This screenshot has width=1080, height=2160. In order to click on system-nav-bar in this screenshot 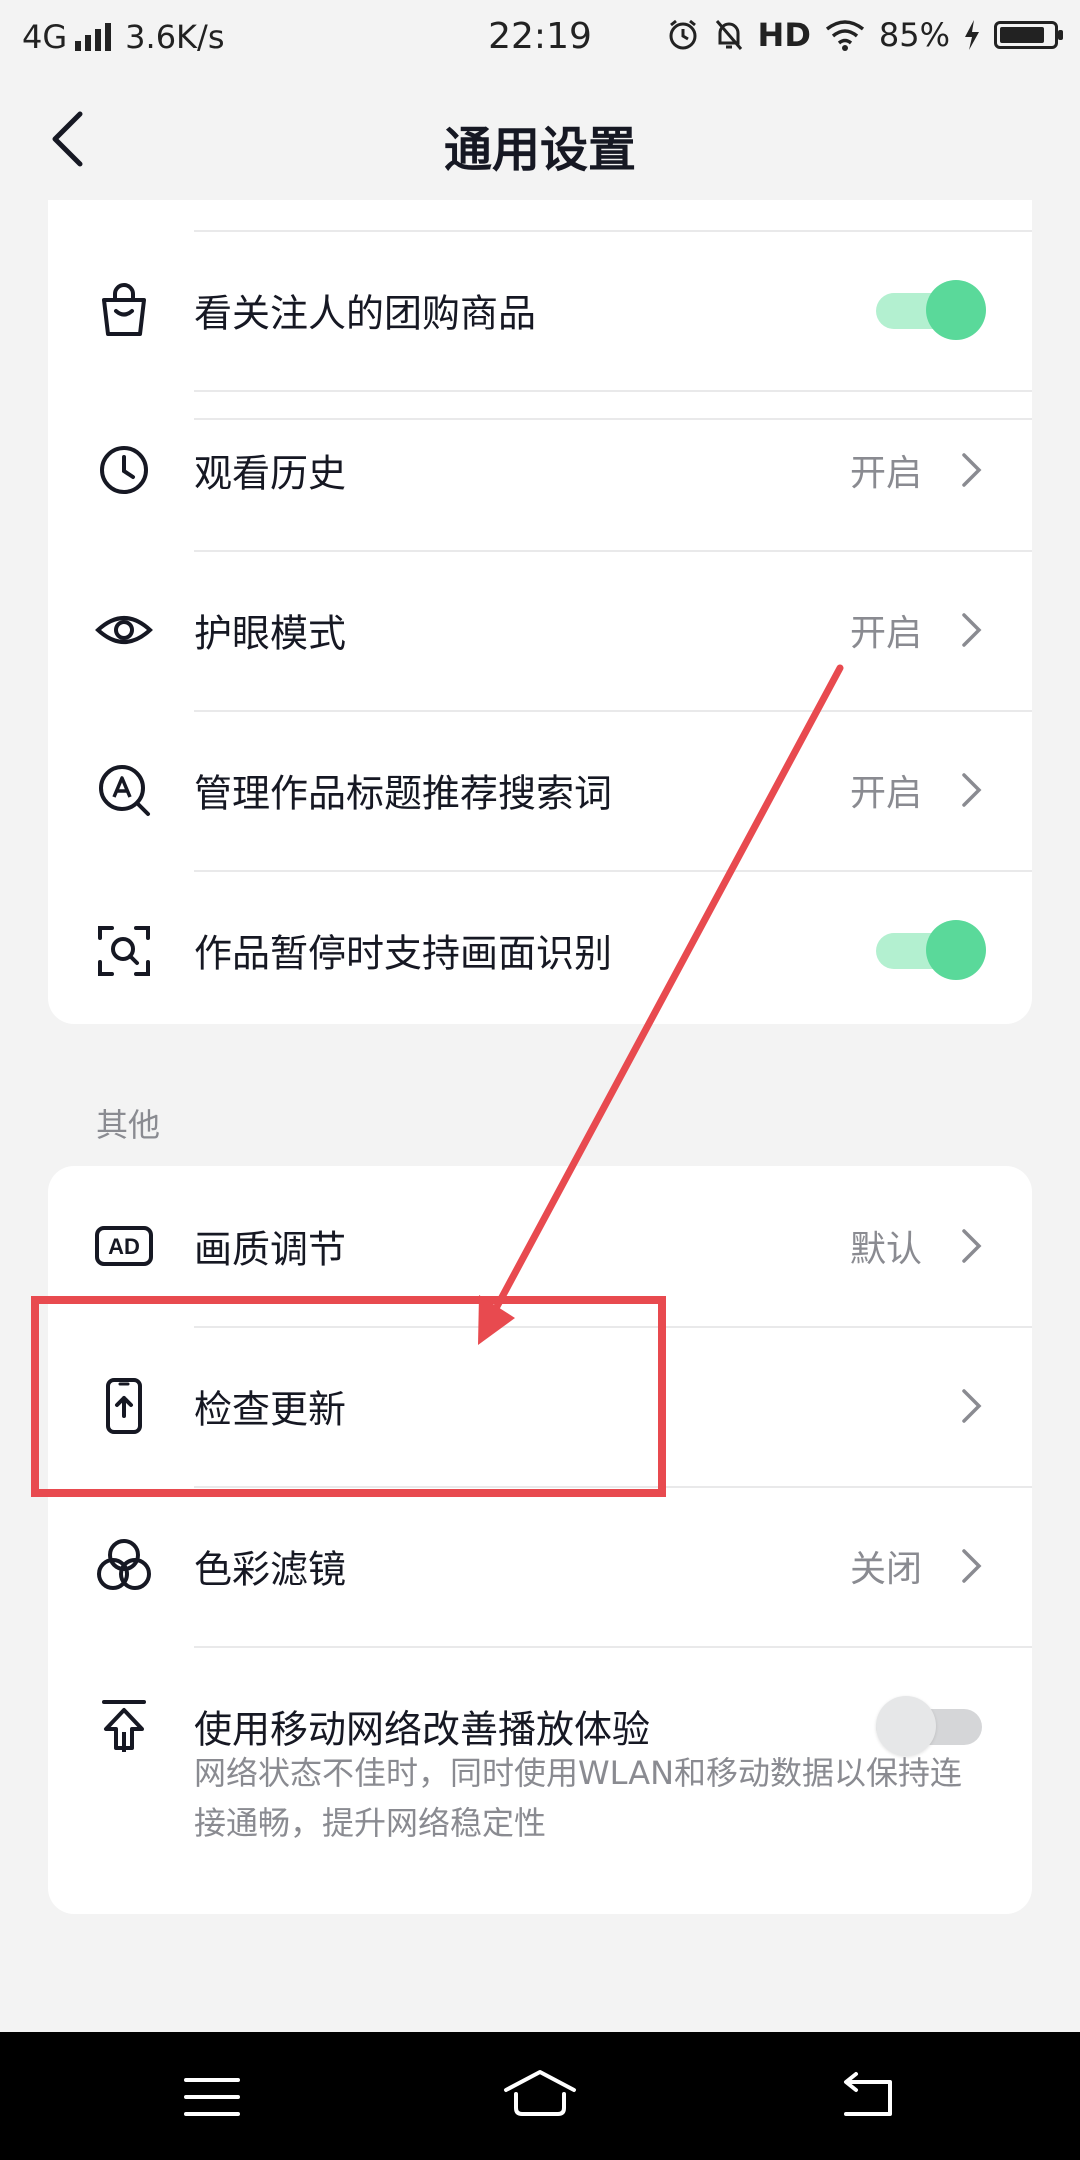, I will do `click(540, 2096)`.